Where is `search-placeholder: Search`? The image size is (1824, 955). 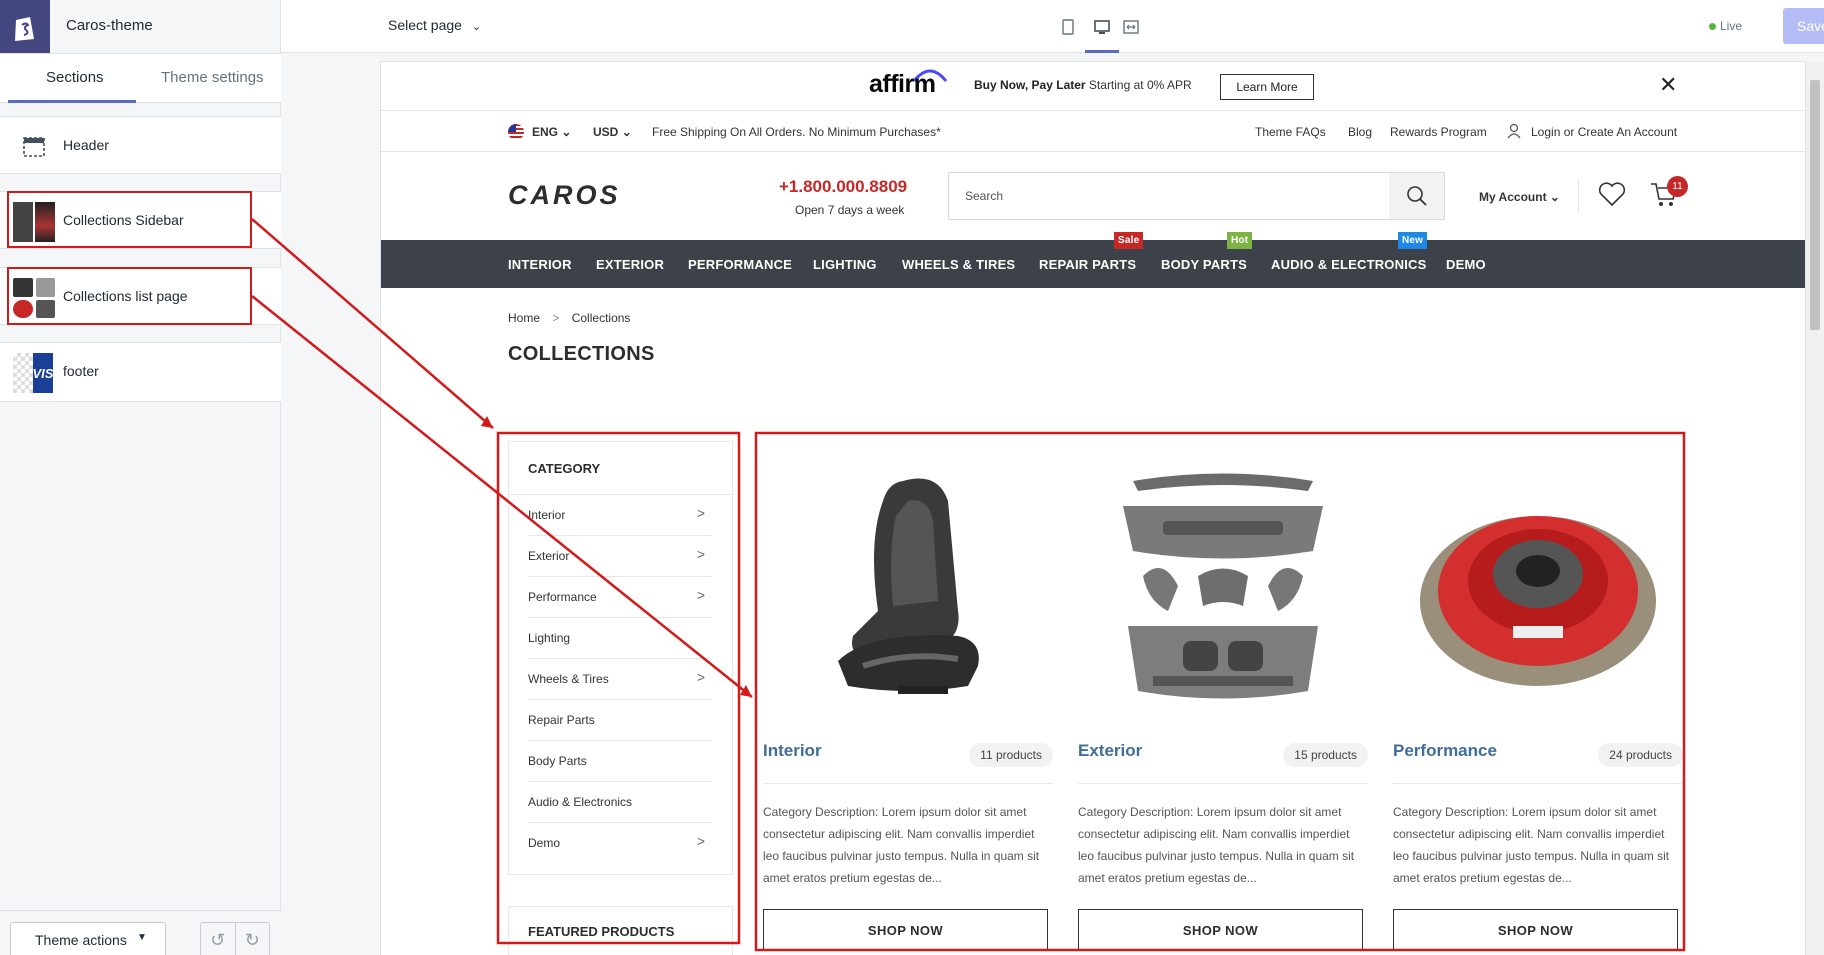 search-placeholder: Search is located at coordinates (984, 196).